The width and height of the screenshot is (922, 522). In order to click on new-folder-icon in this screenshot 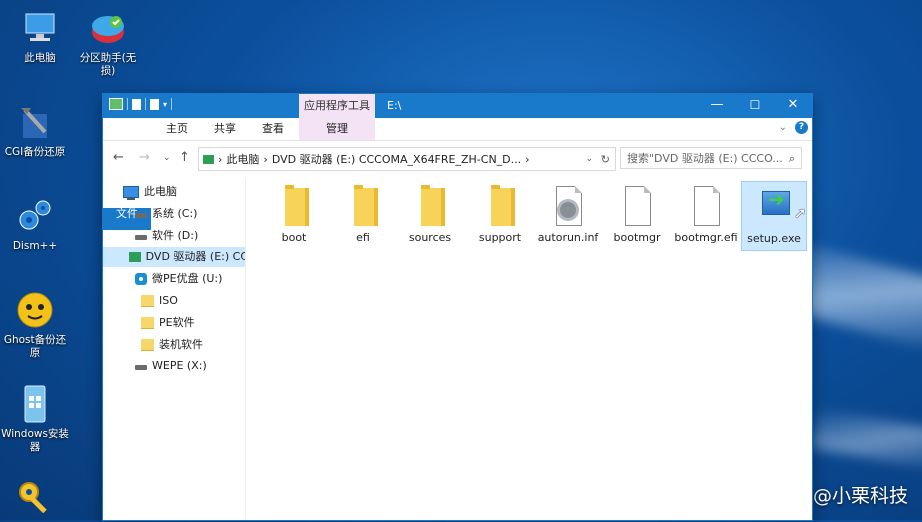, I will do `click(154, 104)`.